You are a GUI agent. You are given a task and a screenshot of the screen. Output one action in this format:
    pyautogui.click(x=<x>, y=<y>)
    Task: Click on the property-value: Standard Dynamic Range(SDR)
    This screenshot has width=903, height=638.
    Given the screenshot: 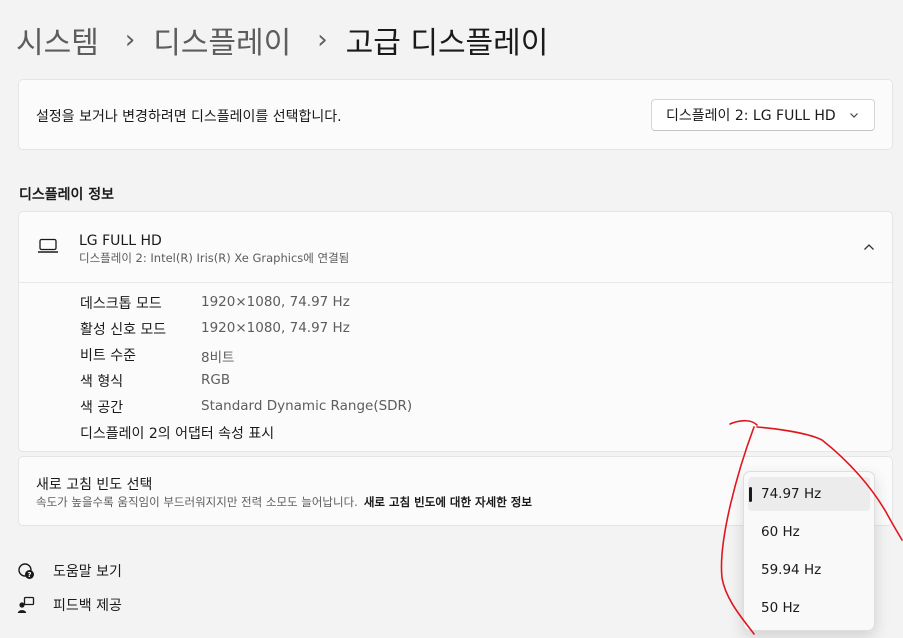 What is the action you would take?
    pyautogui.click(x=307, y=406)
    